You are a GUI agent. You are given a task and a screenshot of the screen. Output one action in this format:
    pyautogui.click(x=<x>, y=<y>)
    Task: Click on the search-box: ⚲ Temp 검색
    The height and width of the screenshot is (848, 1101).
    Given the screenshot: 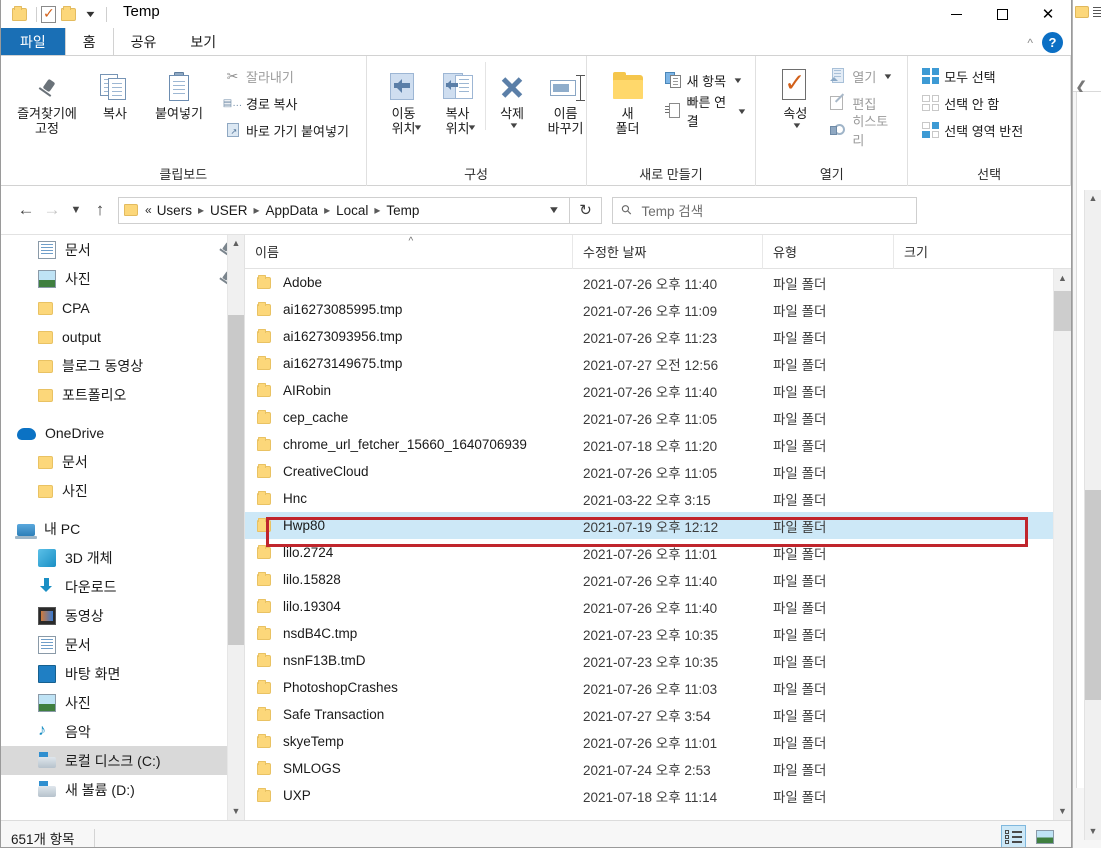 What is the action you would take?
    pyautogui.click(x=764, y=210)
    